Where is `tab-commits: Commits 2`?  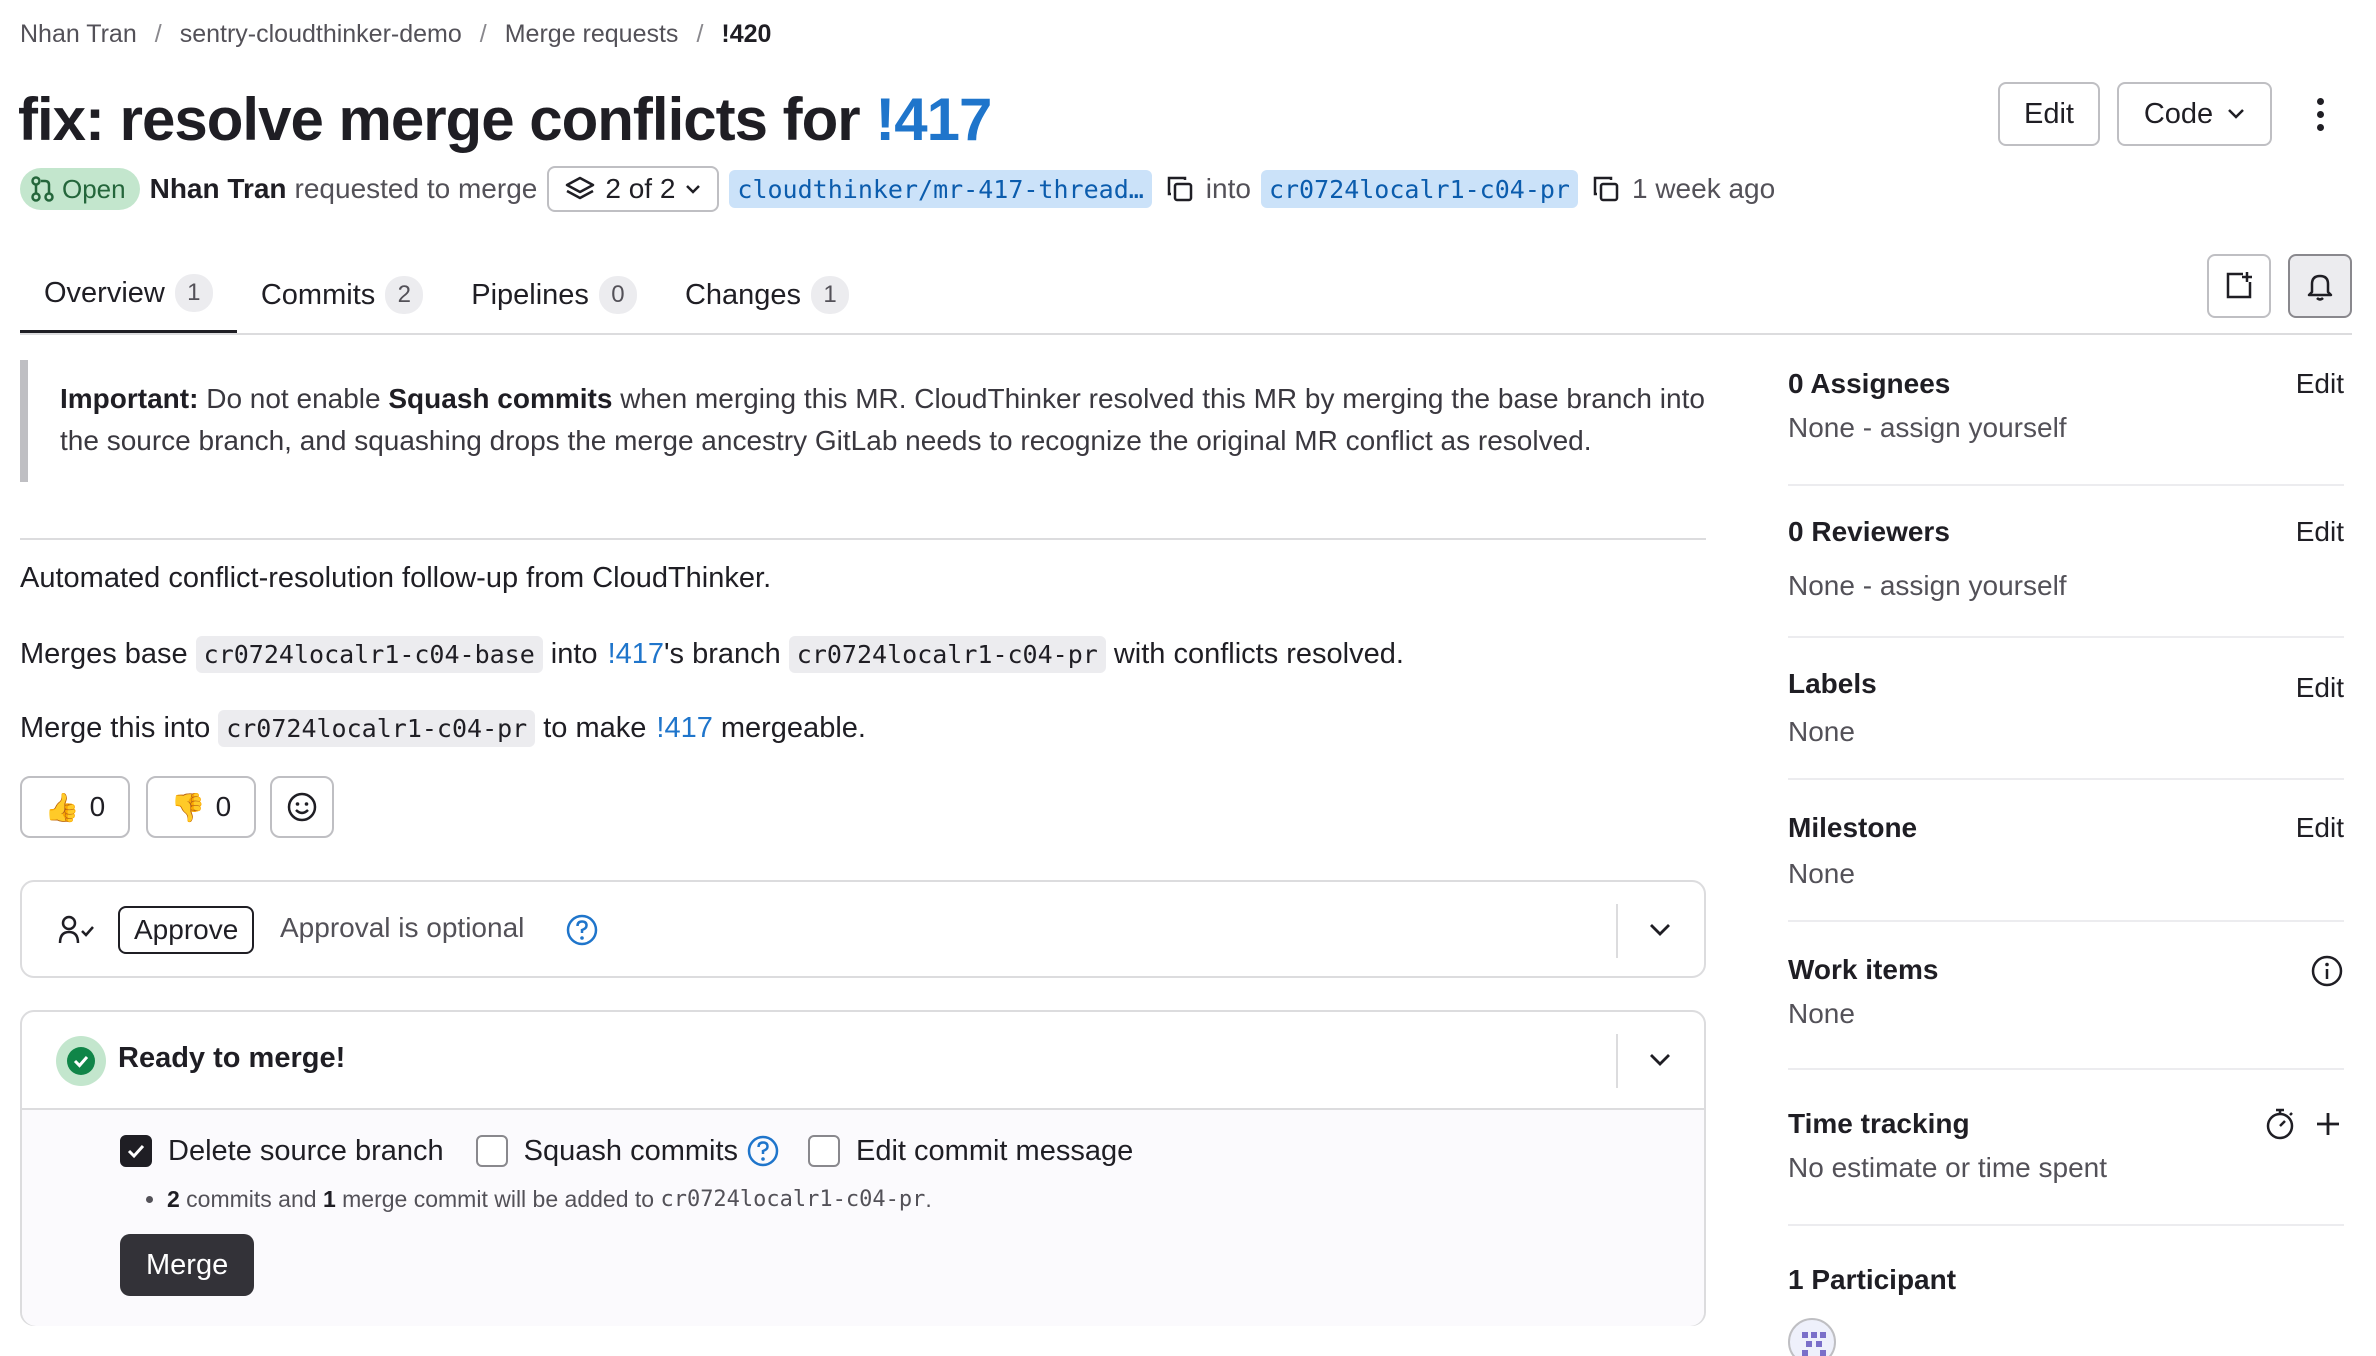 tab-commits: Commits 2 is located at coordinates (342, 295).